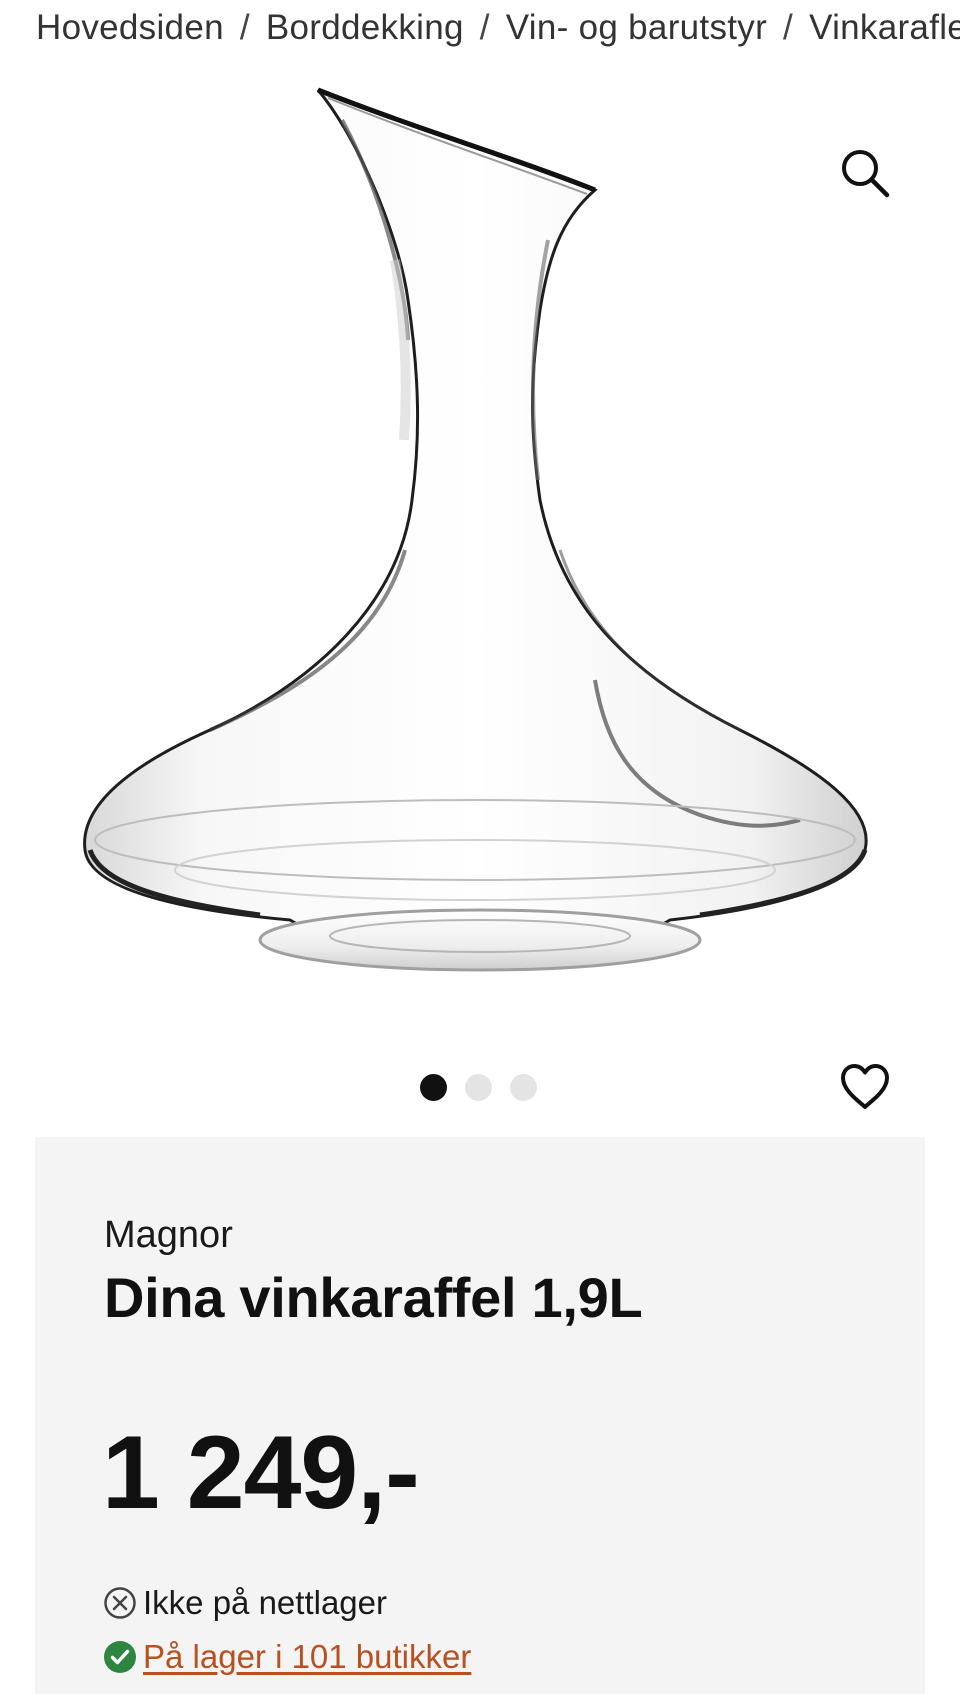 This screenshot has height=1694, width=960. I want to click on product-brand: Magnor, so click(168, 1235).